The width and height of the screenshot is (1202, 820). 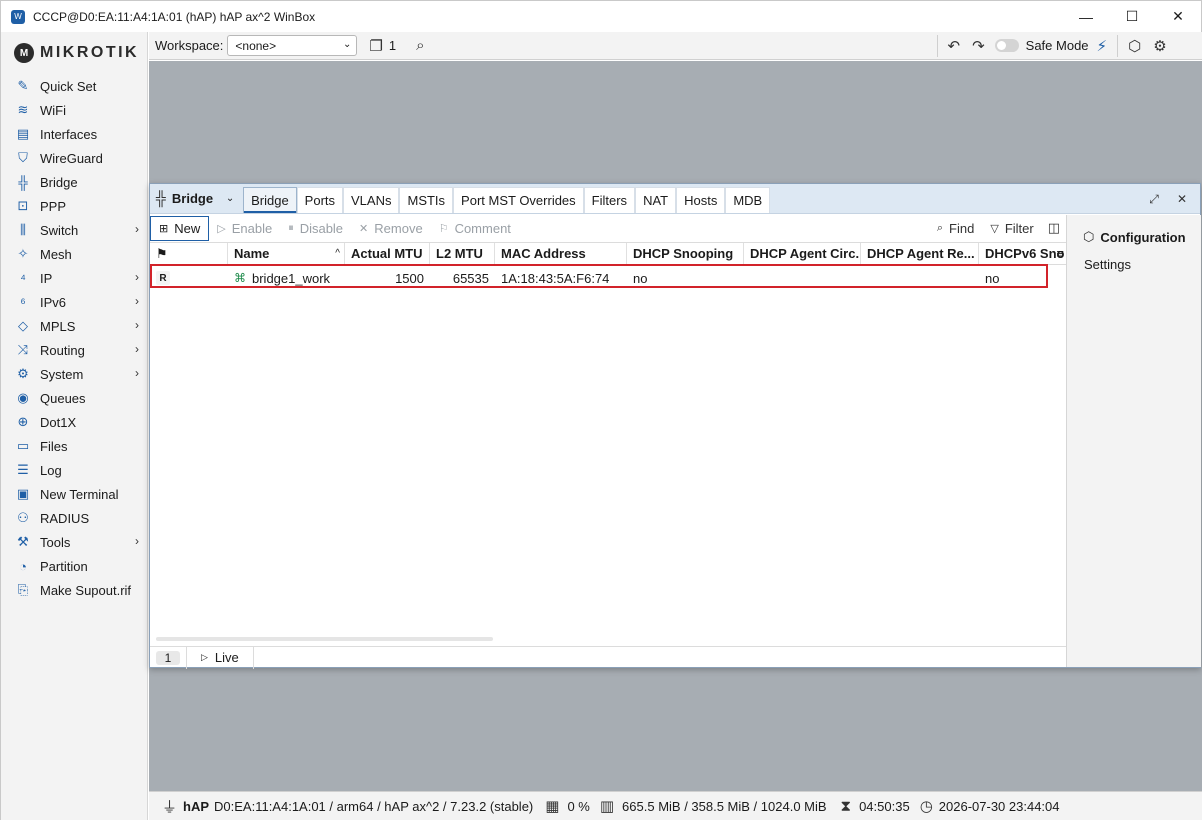 What do you see at coordinates (64, 566) in the screenshot?
I see `sidebar-item-label: Partition` at bounding box center [64, 566].